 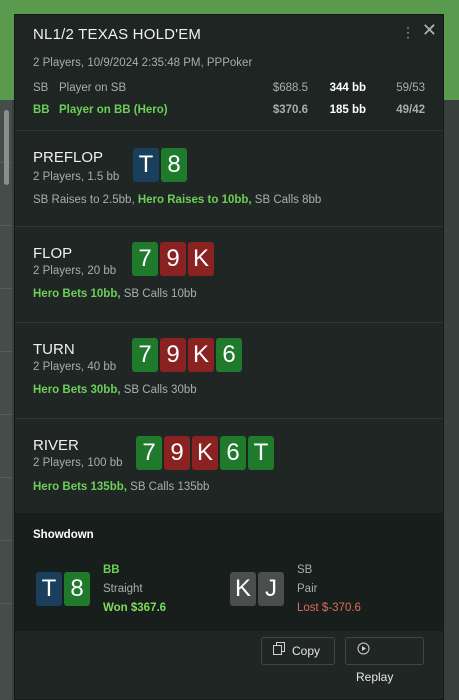 I want to click on street-actions: Hero Bets 30bb, SB Calls 30bb, so click(x=115, y=390).